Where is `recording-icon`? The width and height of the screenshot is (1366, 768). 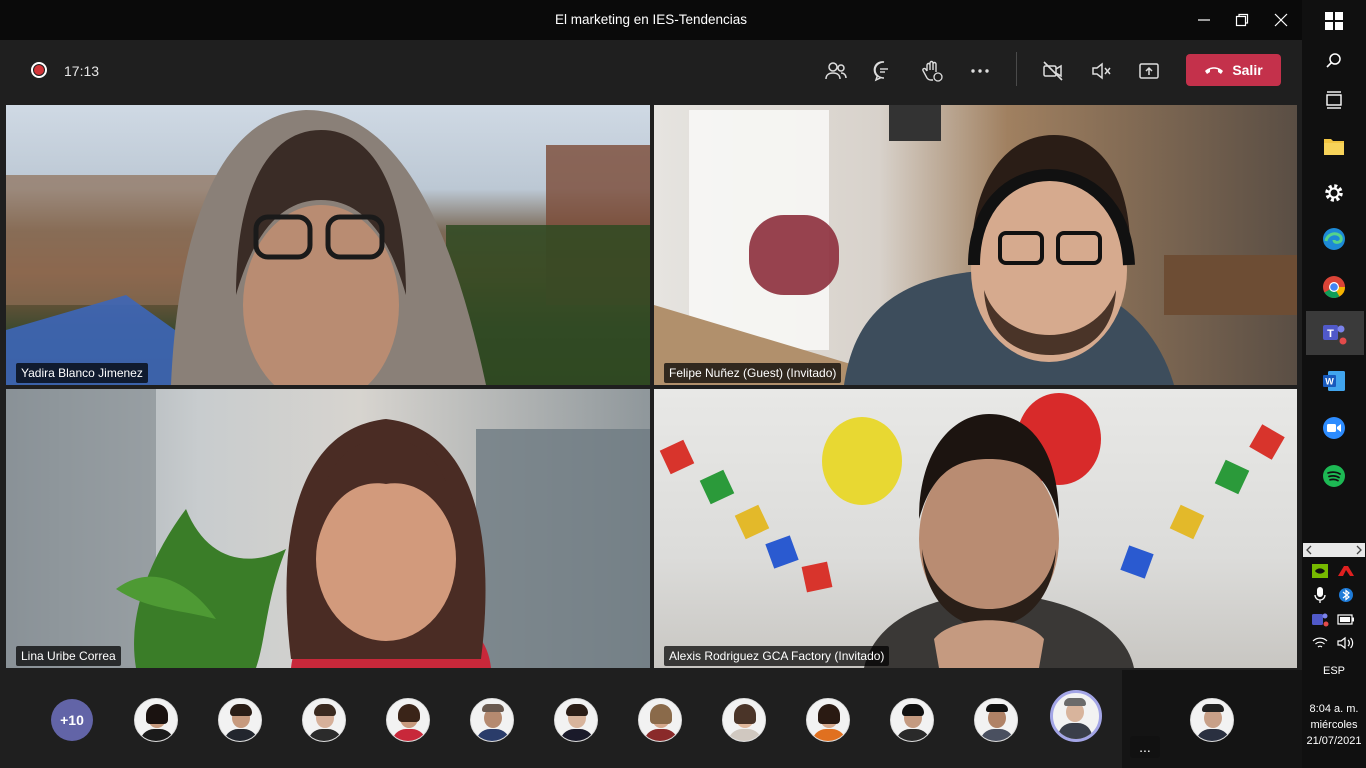
recording-icon is located at coordinates (39, 70).